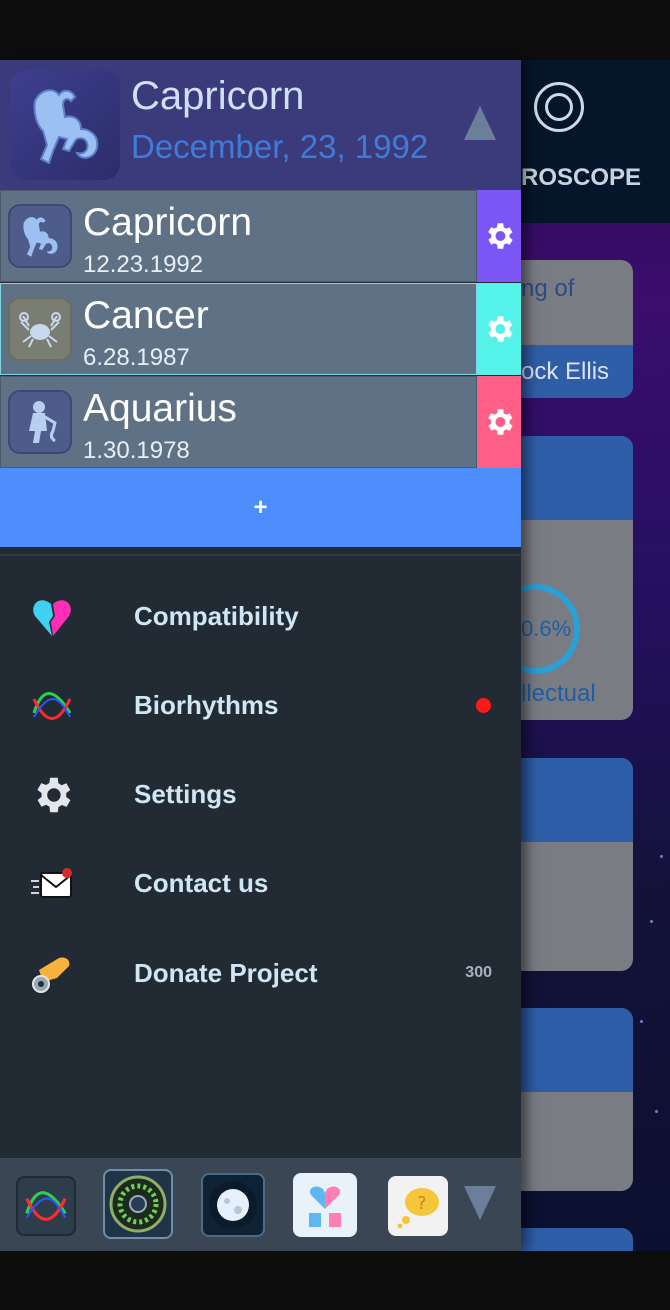  What do you see at coordinates (146, 315) in the screenshot?
I see `profile-name: Cancer` at bounding box center [146, 315].